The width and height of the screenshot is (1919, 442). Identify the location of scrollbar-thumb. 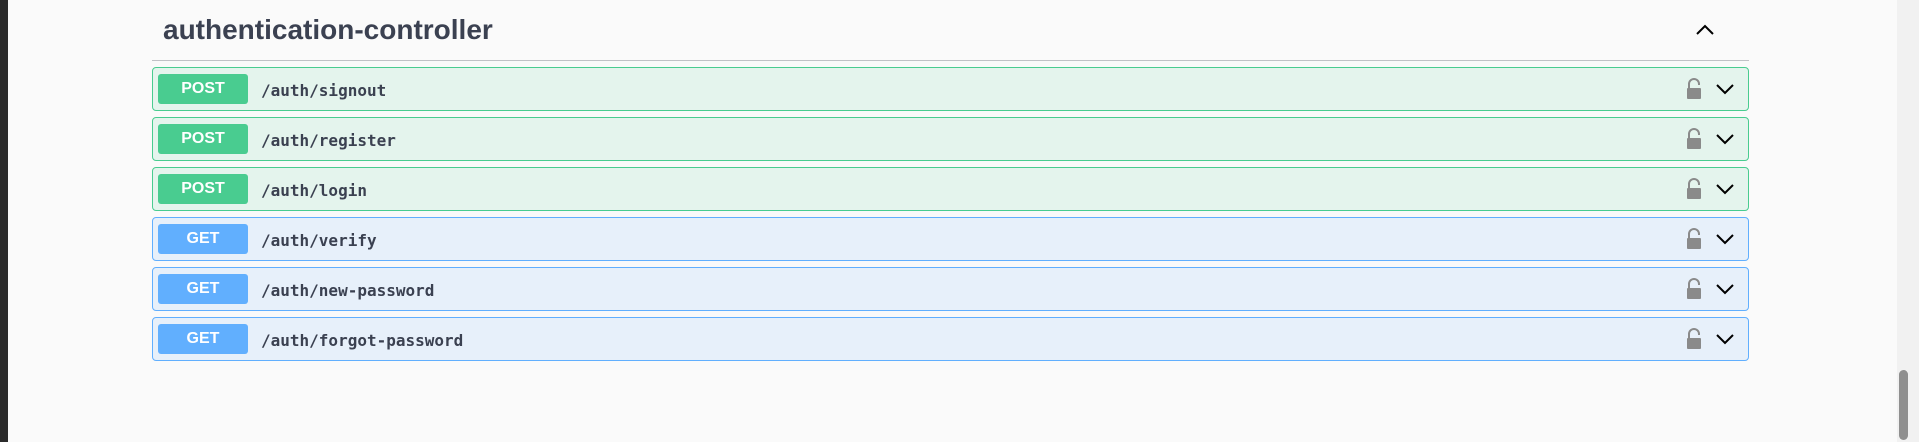
(1903, 405).